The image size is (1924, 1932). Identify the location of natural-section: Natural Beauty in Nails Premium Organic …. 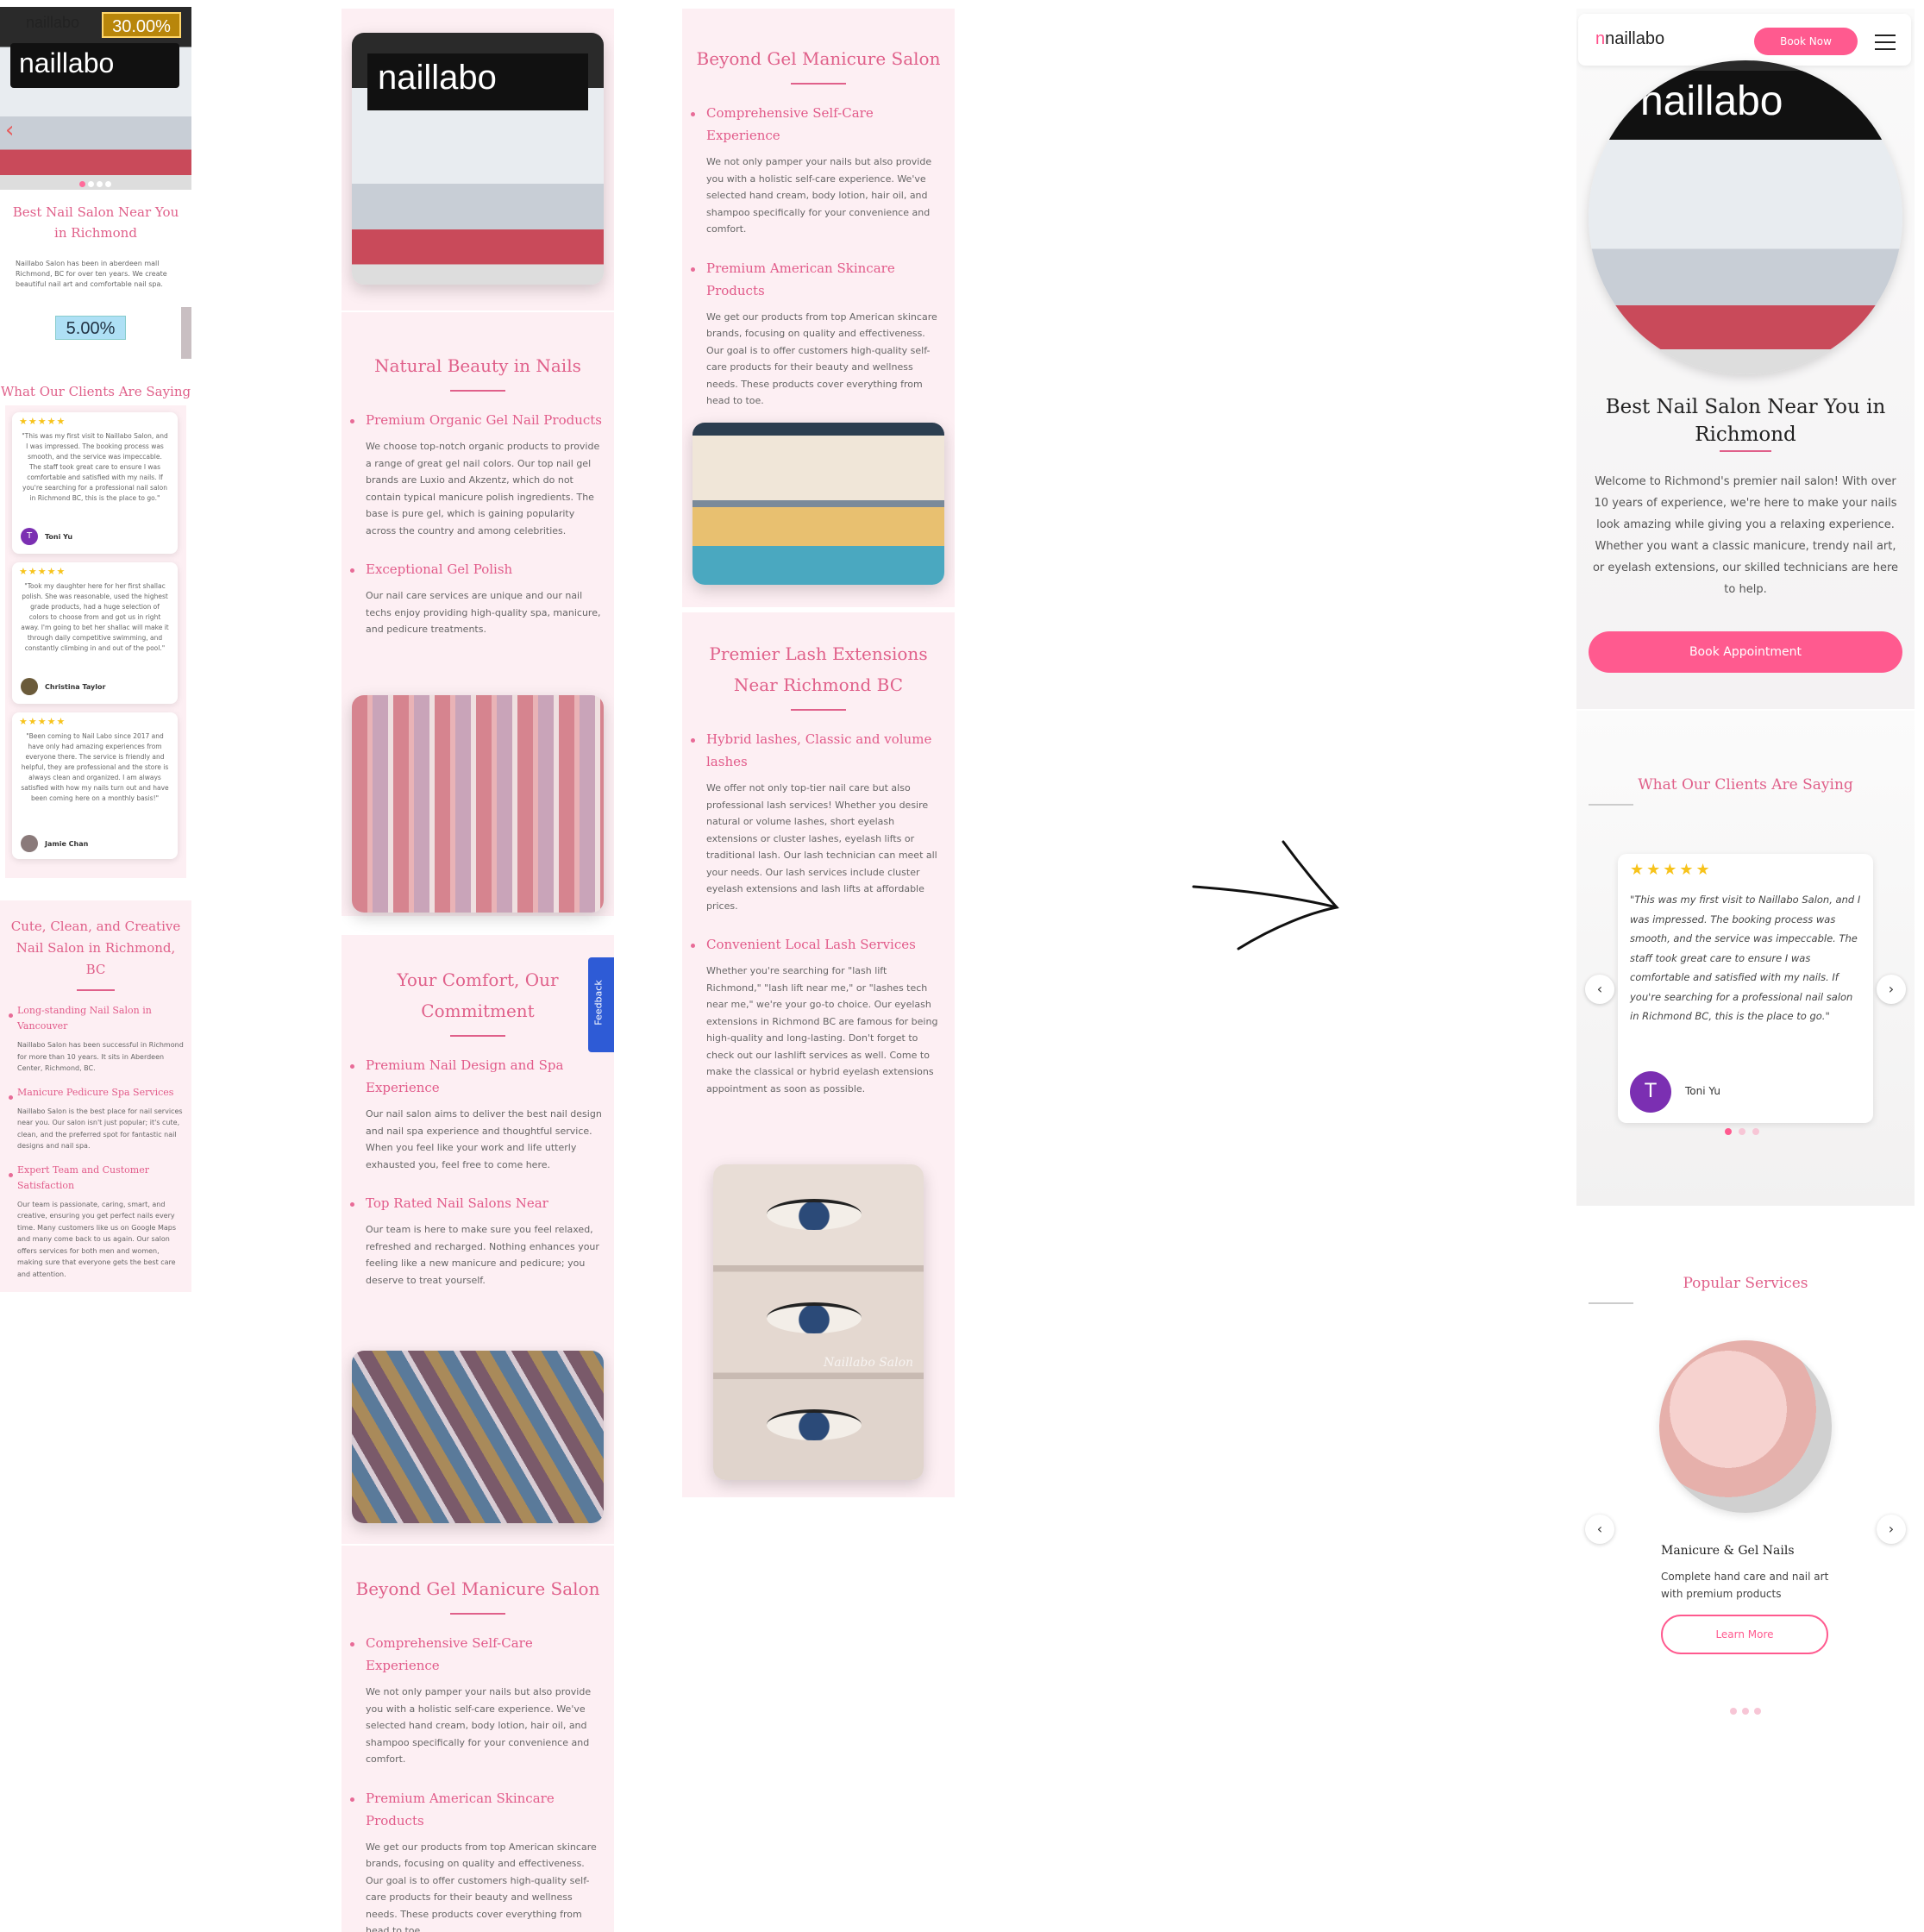
(478, 614).